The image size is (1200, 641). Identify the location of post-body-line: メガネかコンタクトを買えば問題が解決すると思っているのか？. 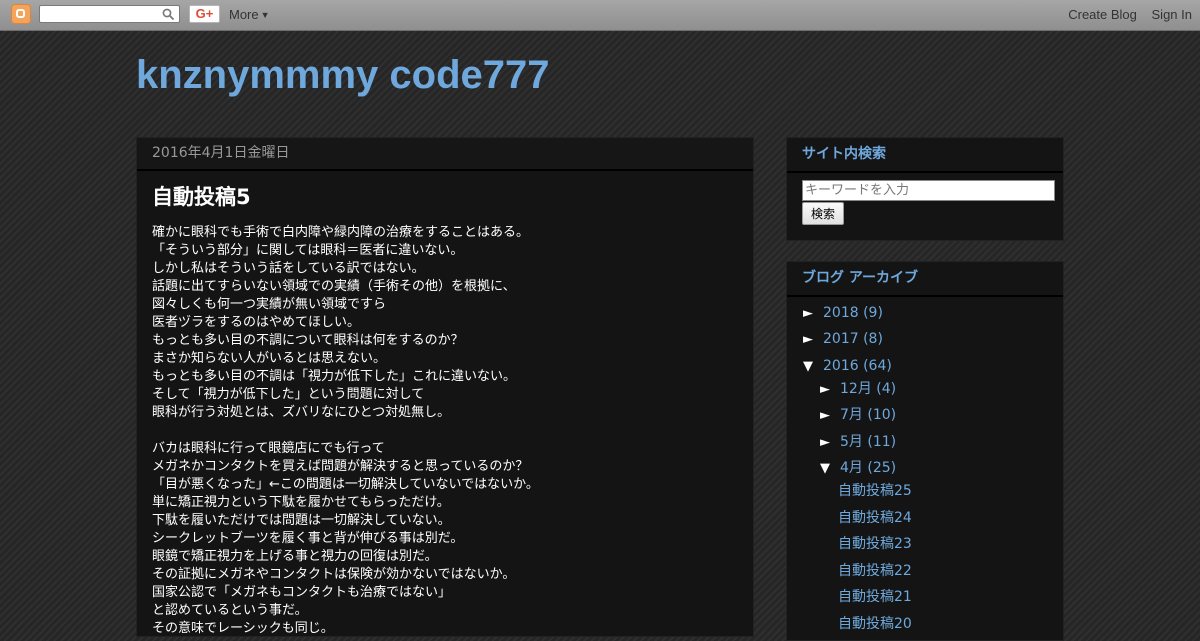
(340, 466).